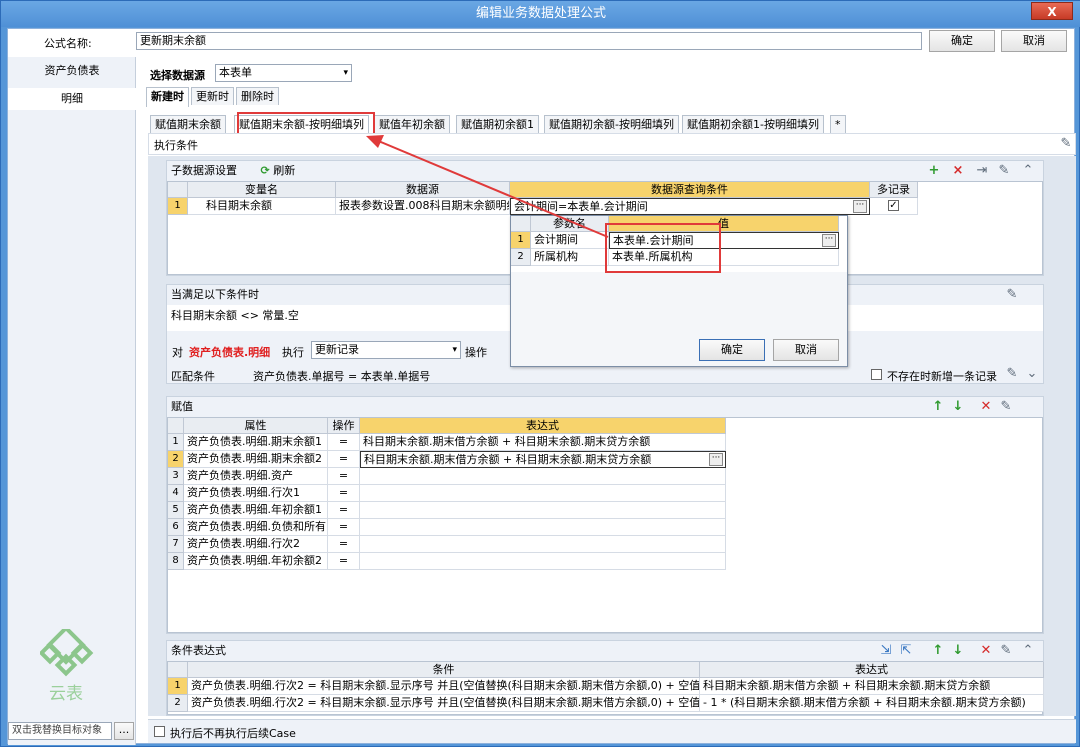 The height and width of the screenshot is (747, 1080). Describe the element at coordinates (1034, 41) in the screenshot. I see `cancel-button: 取消` at that location.